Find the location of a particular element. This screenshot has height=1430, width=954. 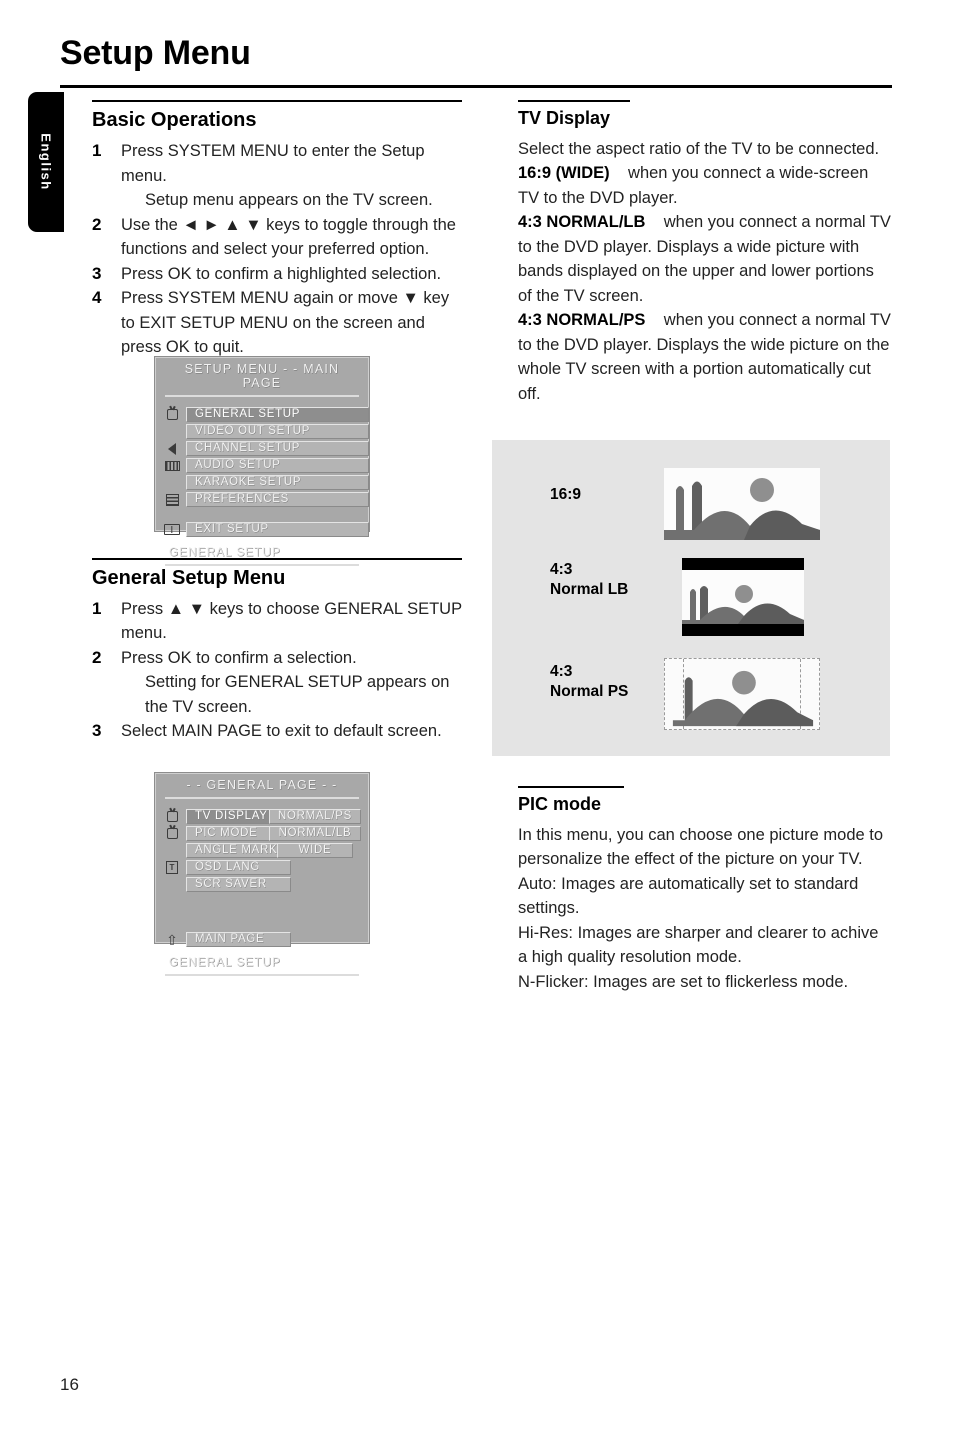

page-number: 16 is located at coordinates (69, 1384).